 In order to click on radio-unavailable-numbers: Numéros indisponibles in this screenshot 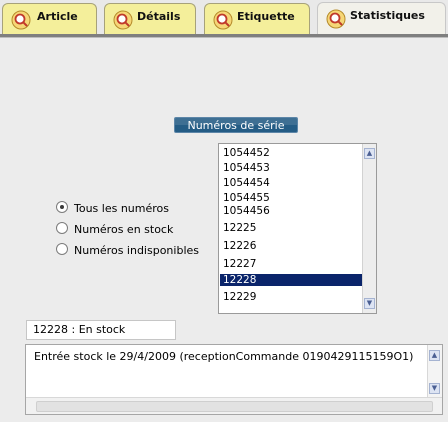, I will do `click(127, 251)`.